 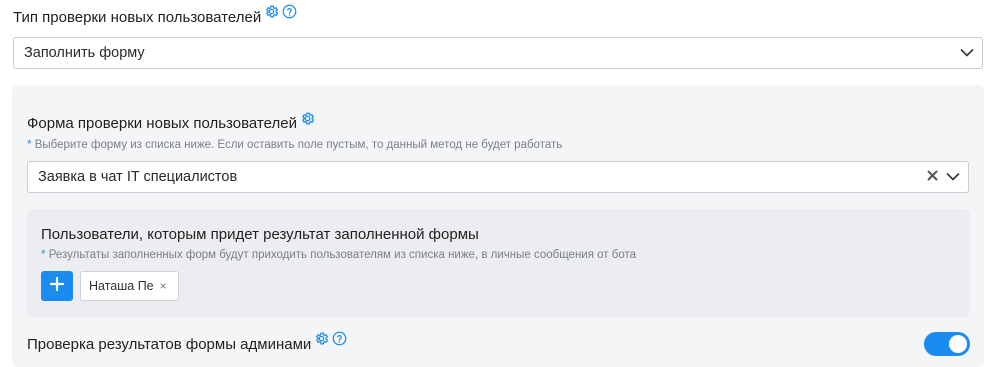 I want to click on remove-recipient-icon: ×, so click(x=163, y=286).